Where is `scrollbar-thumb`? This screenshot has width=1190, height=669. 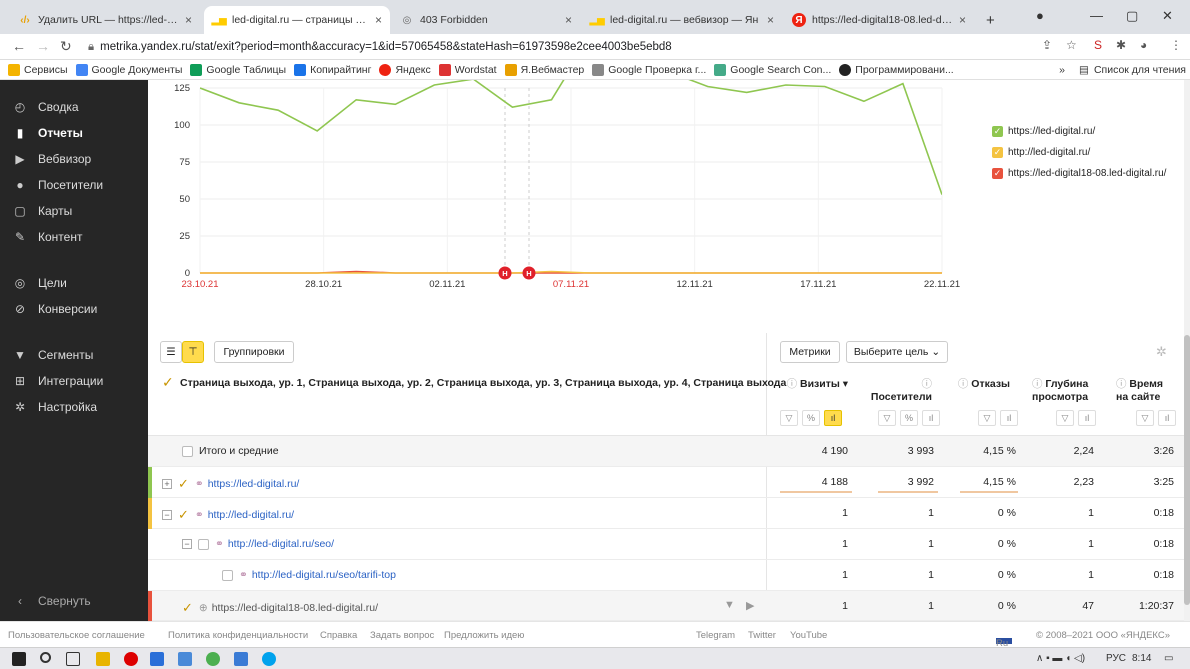 scrollbar-thumb is located at coordinates (1187, 470).